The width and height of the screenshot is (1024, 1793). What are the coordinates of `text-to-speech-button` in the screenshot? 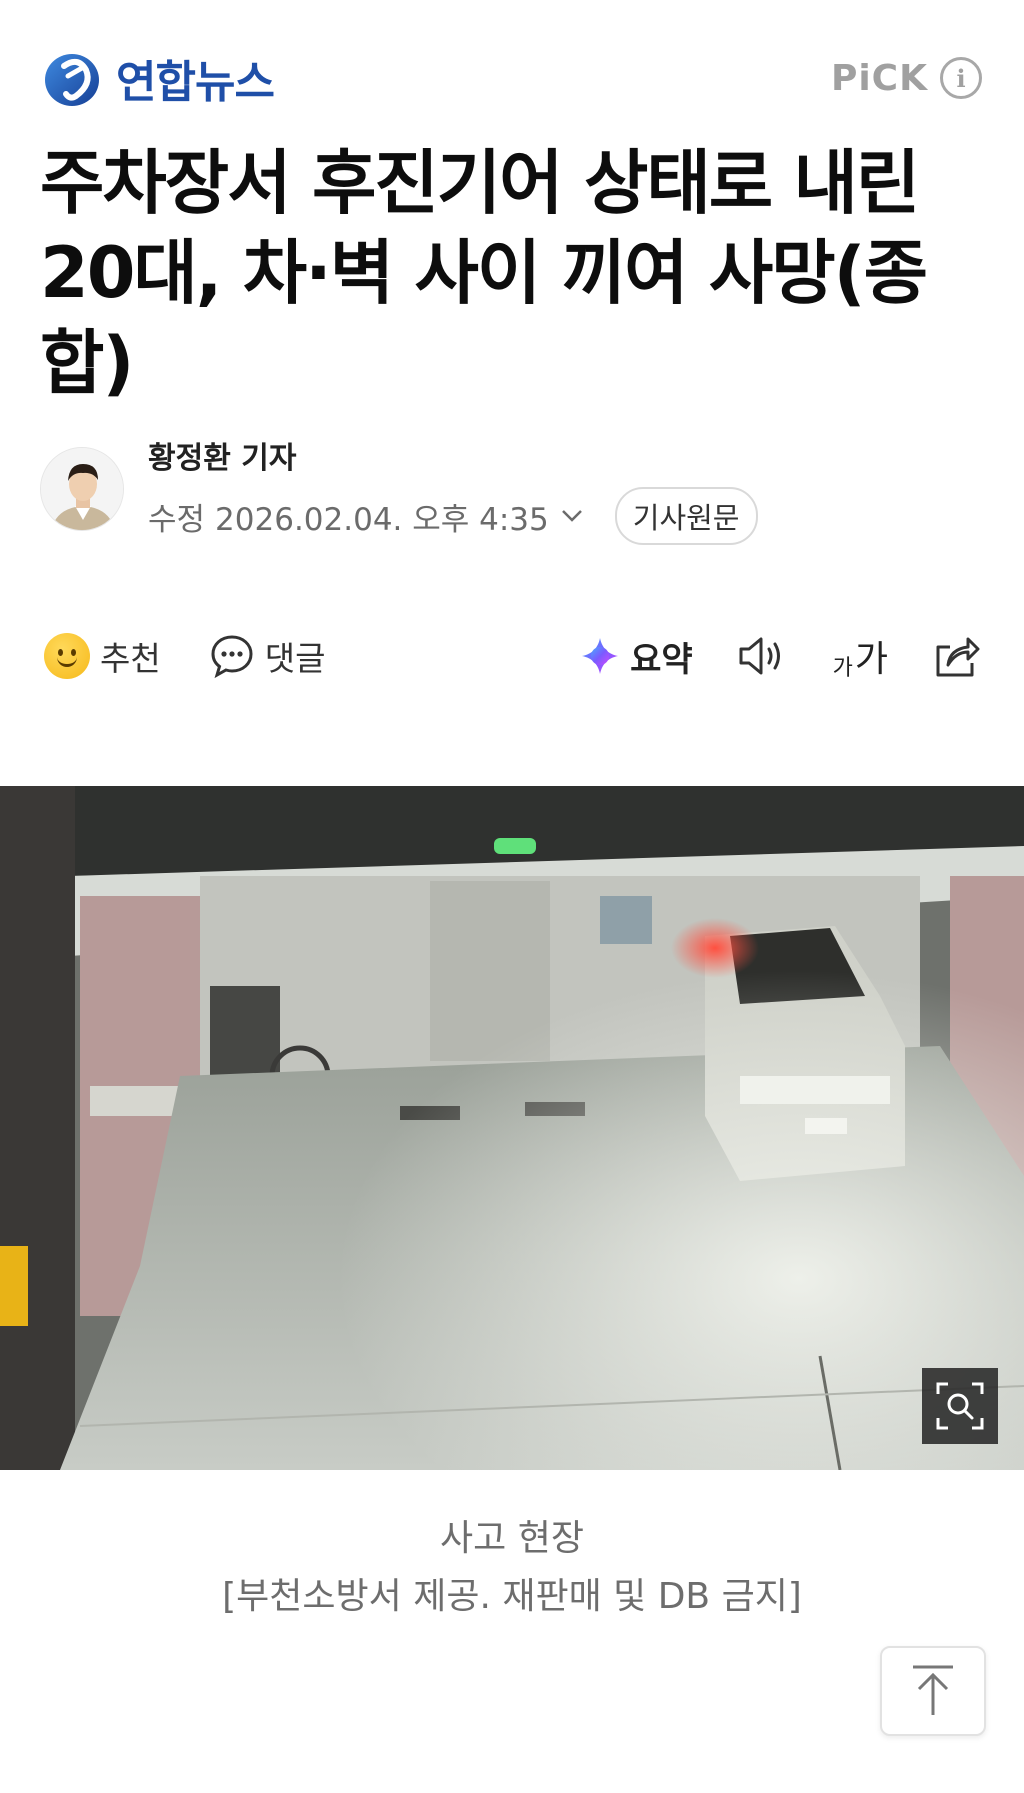 It's located at (763, 656).